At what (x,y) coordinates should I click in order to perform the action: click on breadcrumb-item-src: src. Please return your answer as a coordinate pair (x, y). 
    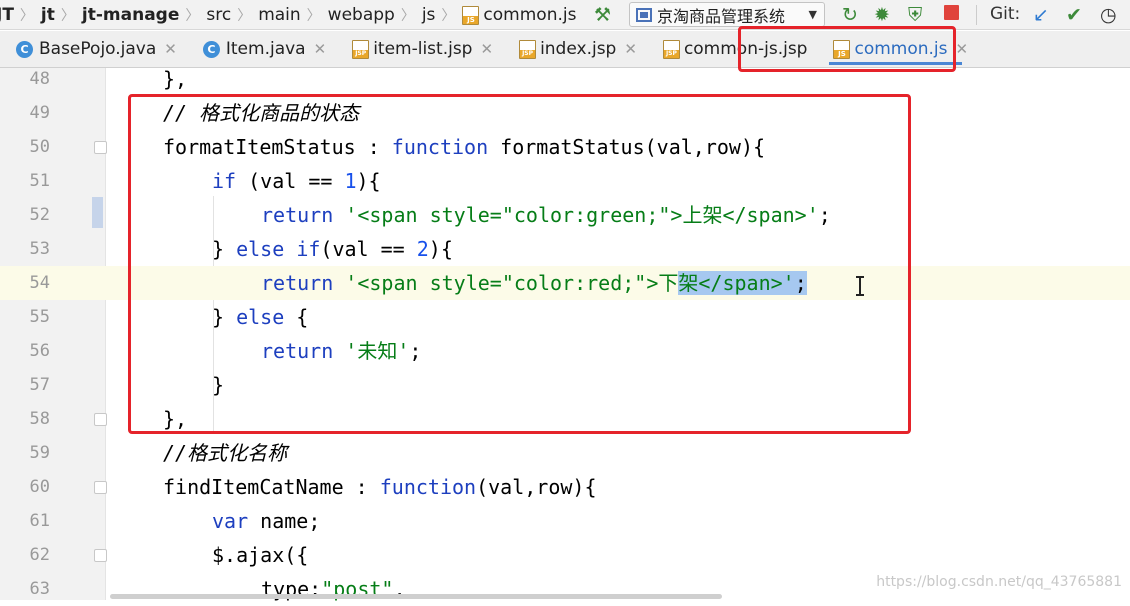
    Looking at the image, I should click on (218, 15).